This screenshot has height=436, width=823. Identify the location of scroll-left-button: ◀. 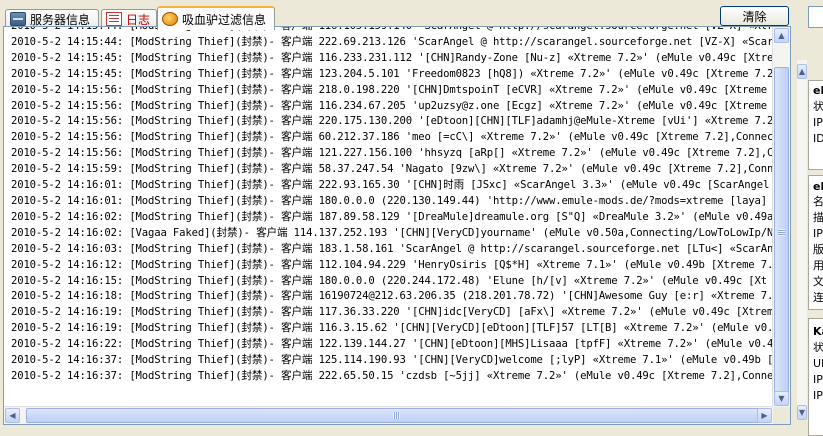
(12, 415).